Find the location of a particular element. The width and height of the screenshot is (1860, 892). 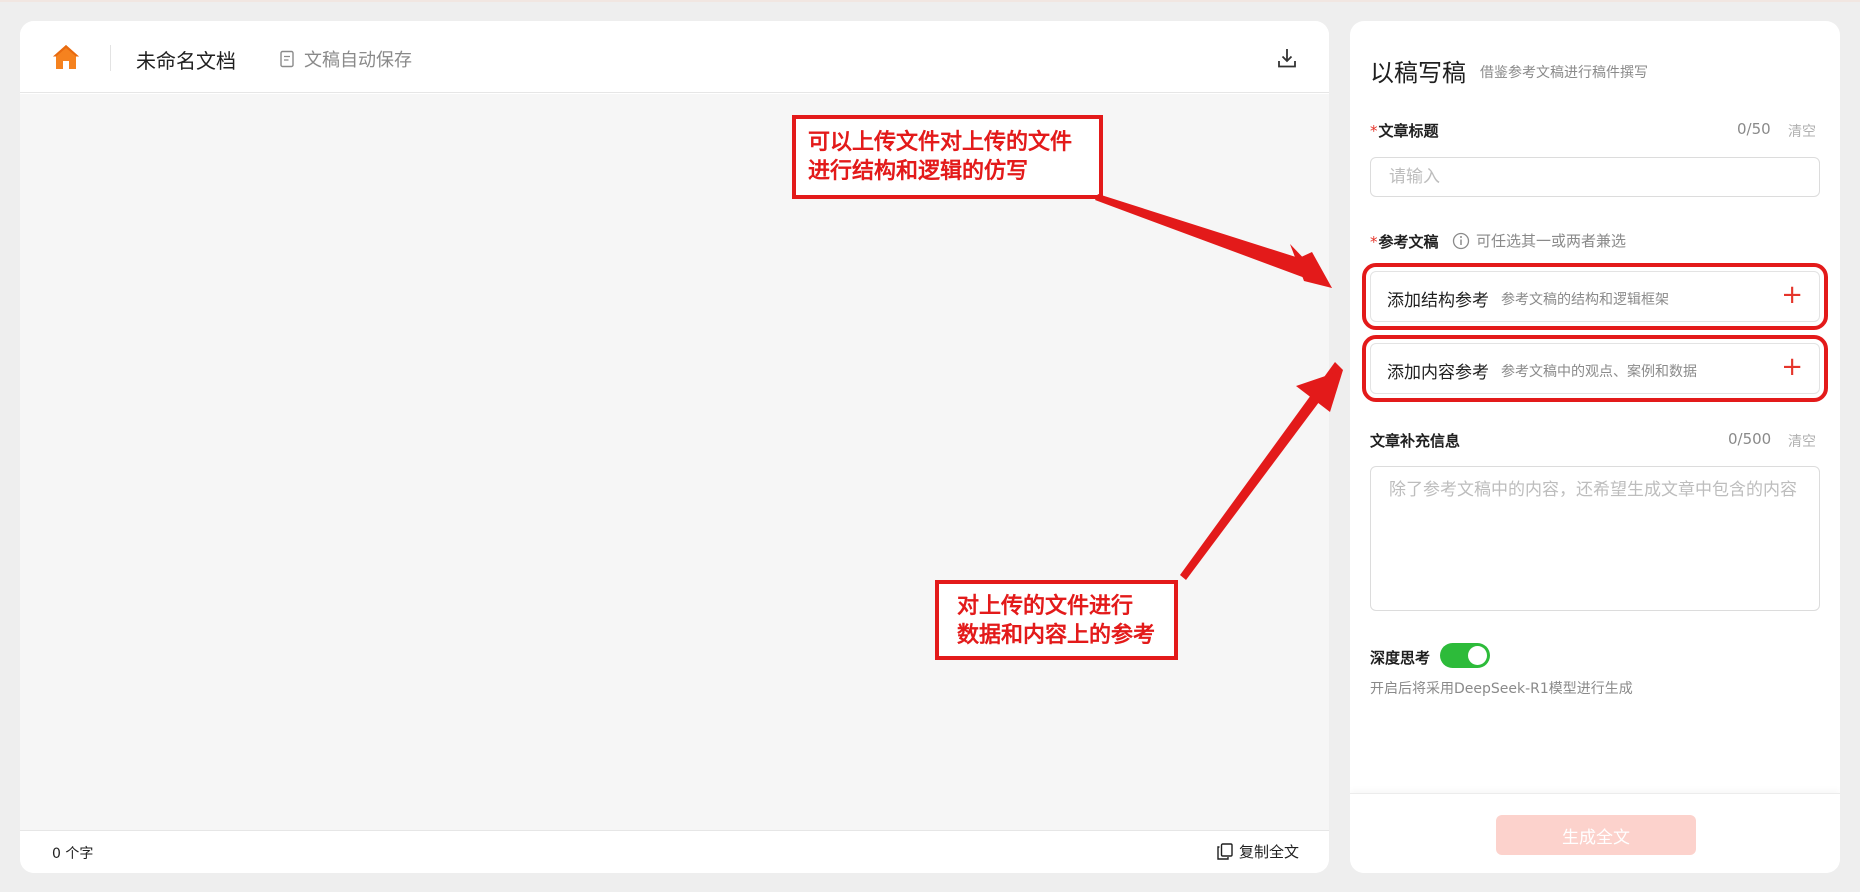

form-subtitle: 借鉴参考文稿进行稿件撰写 is located at coordinates (1564, 73).